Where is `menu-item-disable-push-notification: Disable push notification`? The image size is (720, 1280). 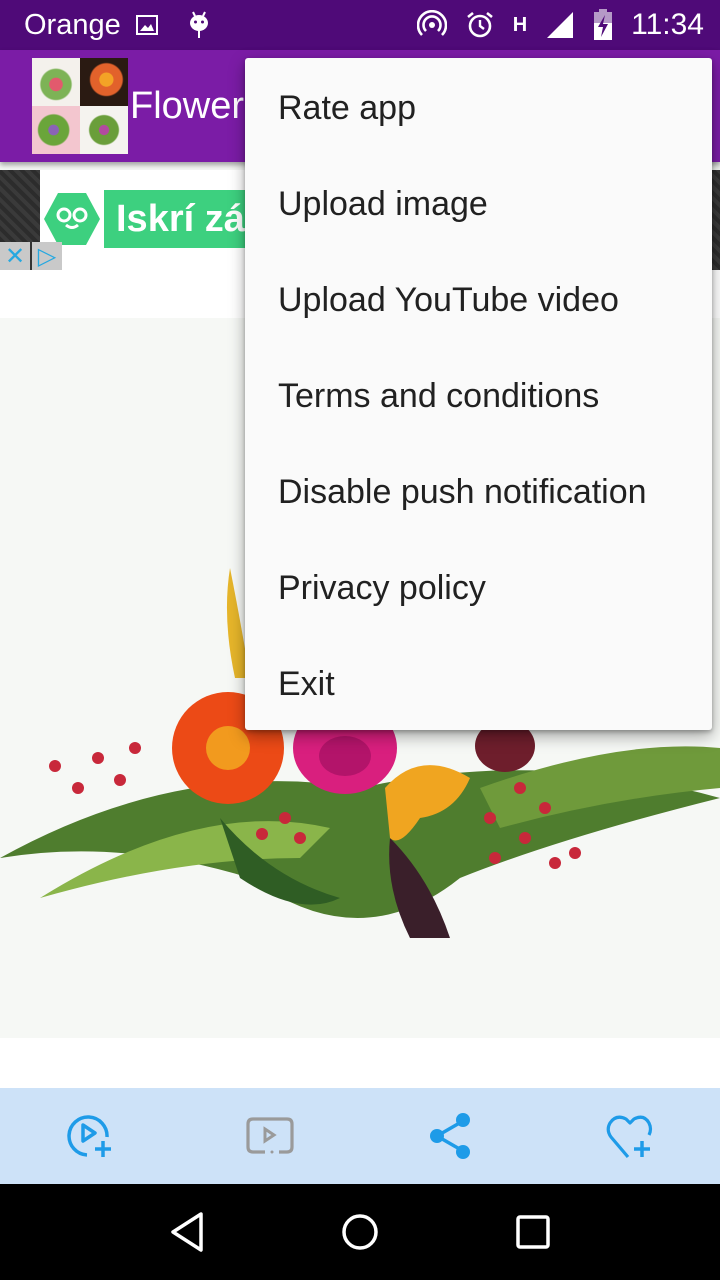
menu-item-disable-push-notification: Disable push notification is located at coordinates (478, 492).